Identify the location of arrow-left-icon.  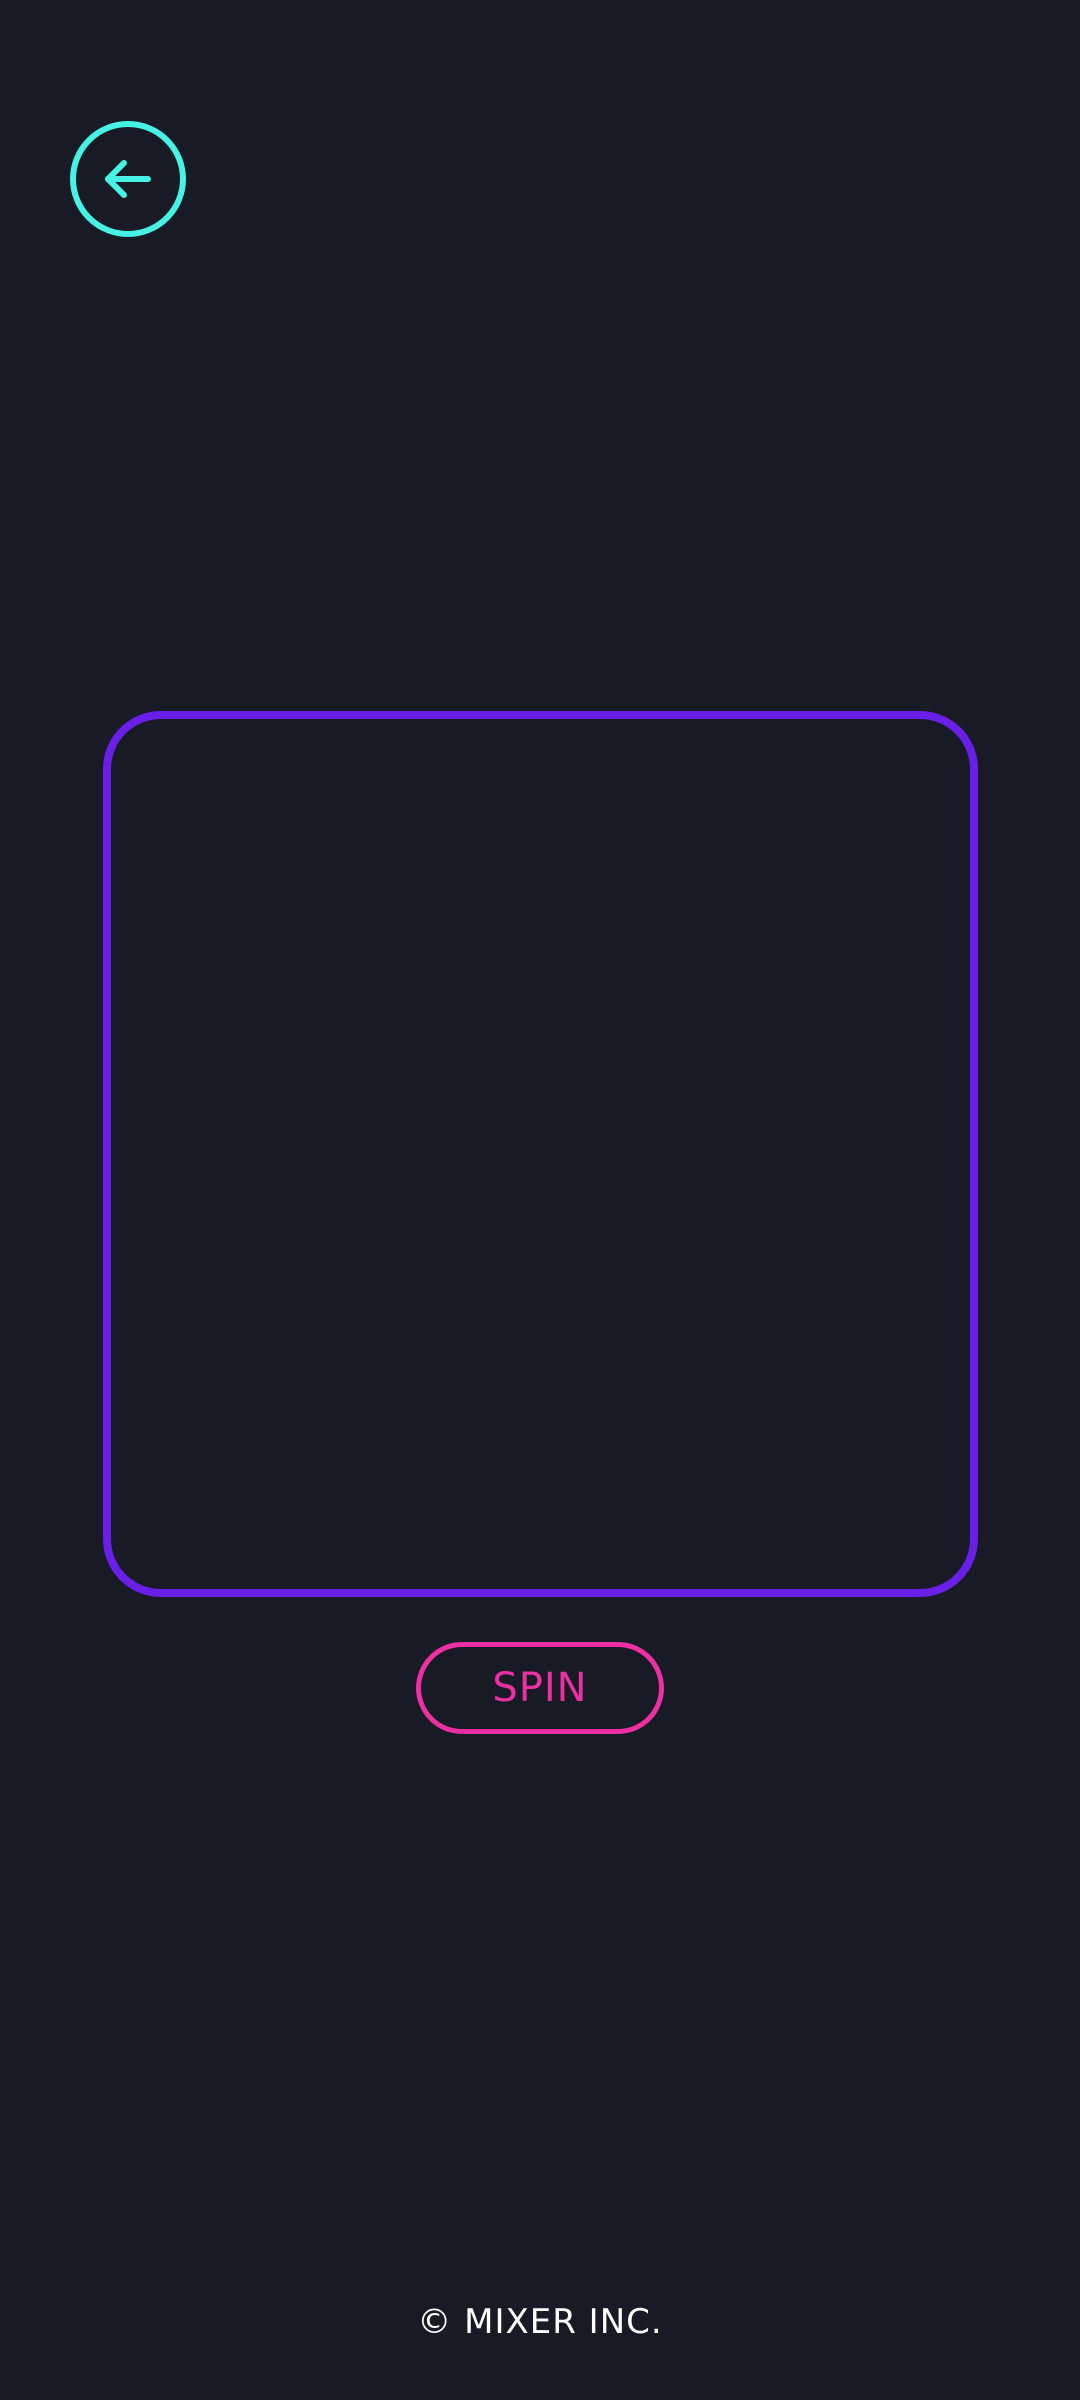
(128, 179).